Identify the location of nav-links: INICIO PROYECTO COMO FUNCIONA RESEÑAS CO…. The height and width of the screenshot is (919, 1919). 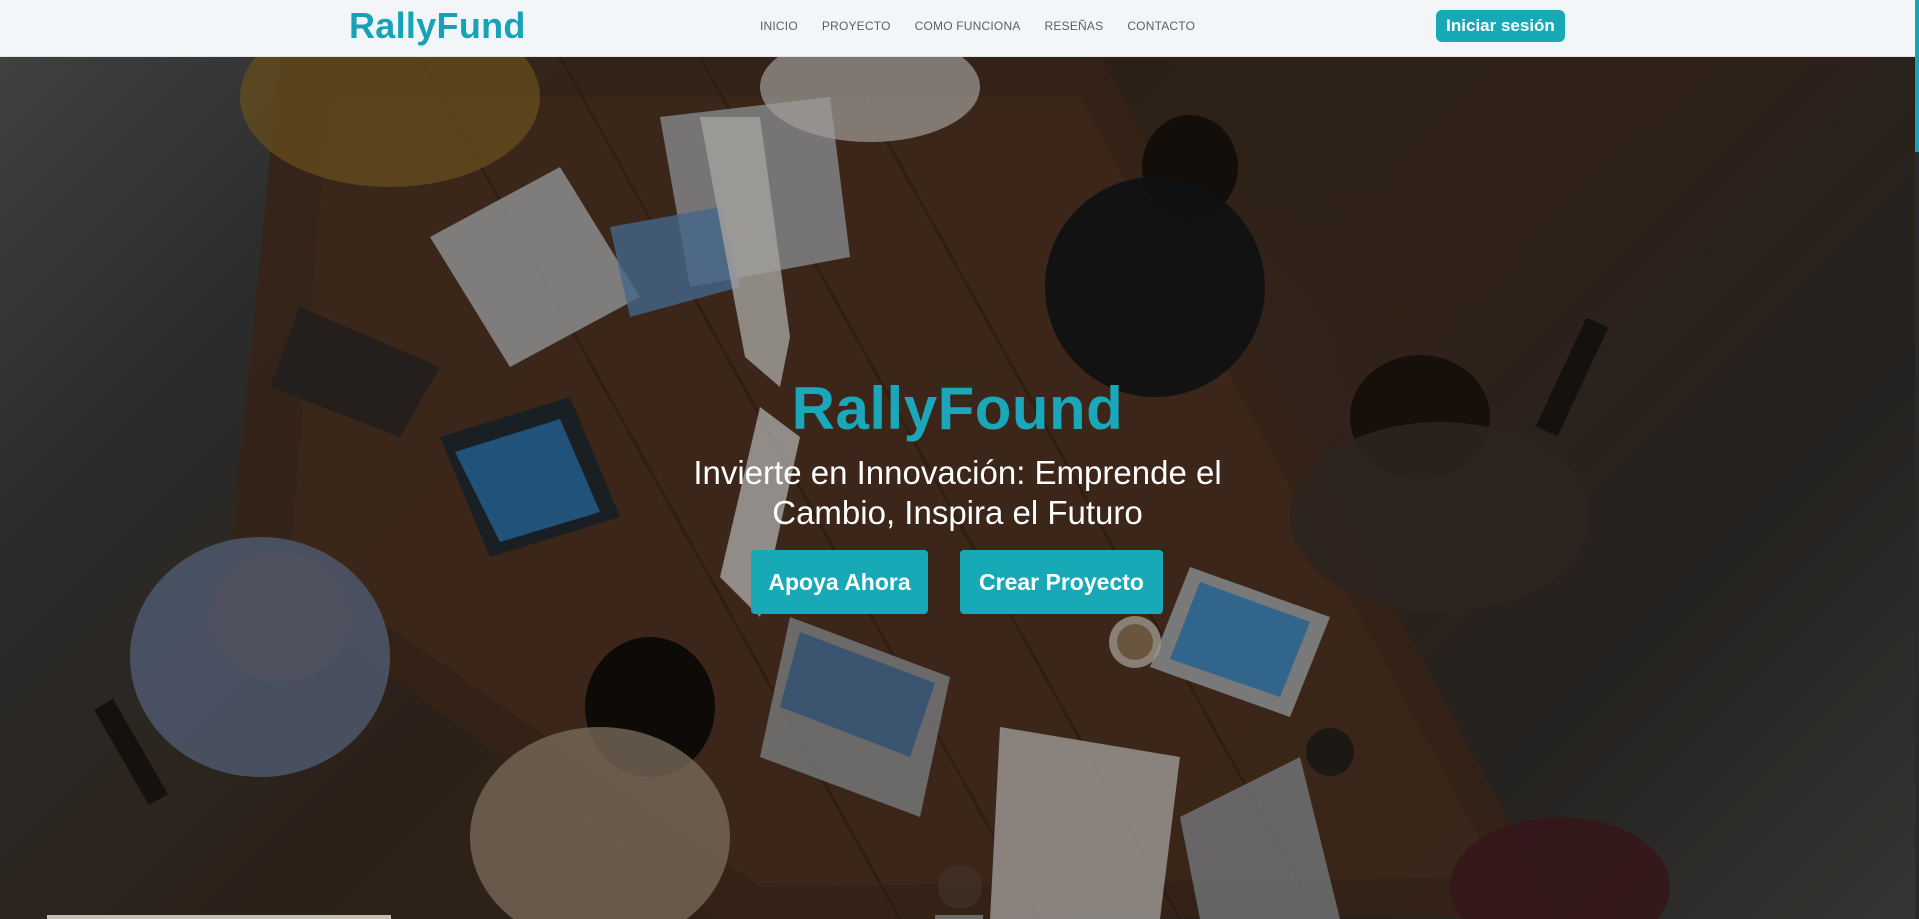
(989, 26).